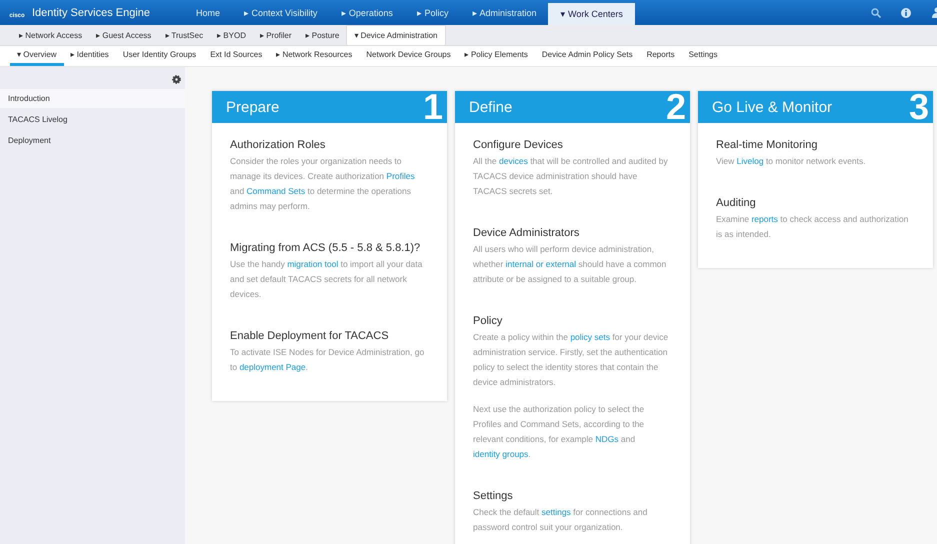 The width and height of the screenshot is (937, 544). Describe the element at coordinates (323, 184) in the screenshot. I see `description-text: Consider the roles your organization needs to manage its devices. Create authorization Profiles and Command Sets to determine the operations admins may perform.` at that location.